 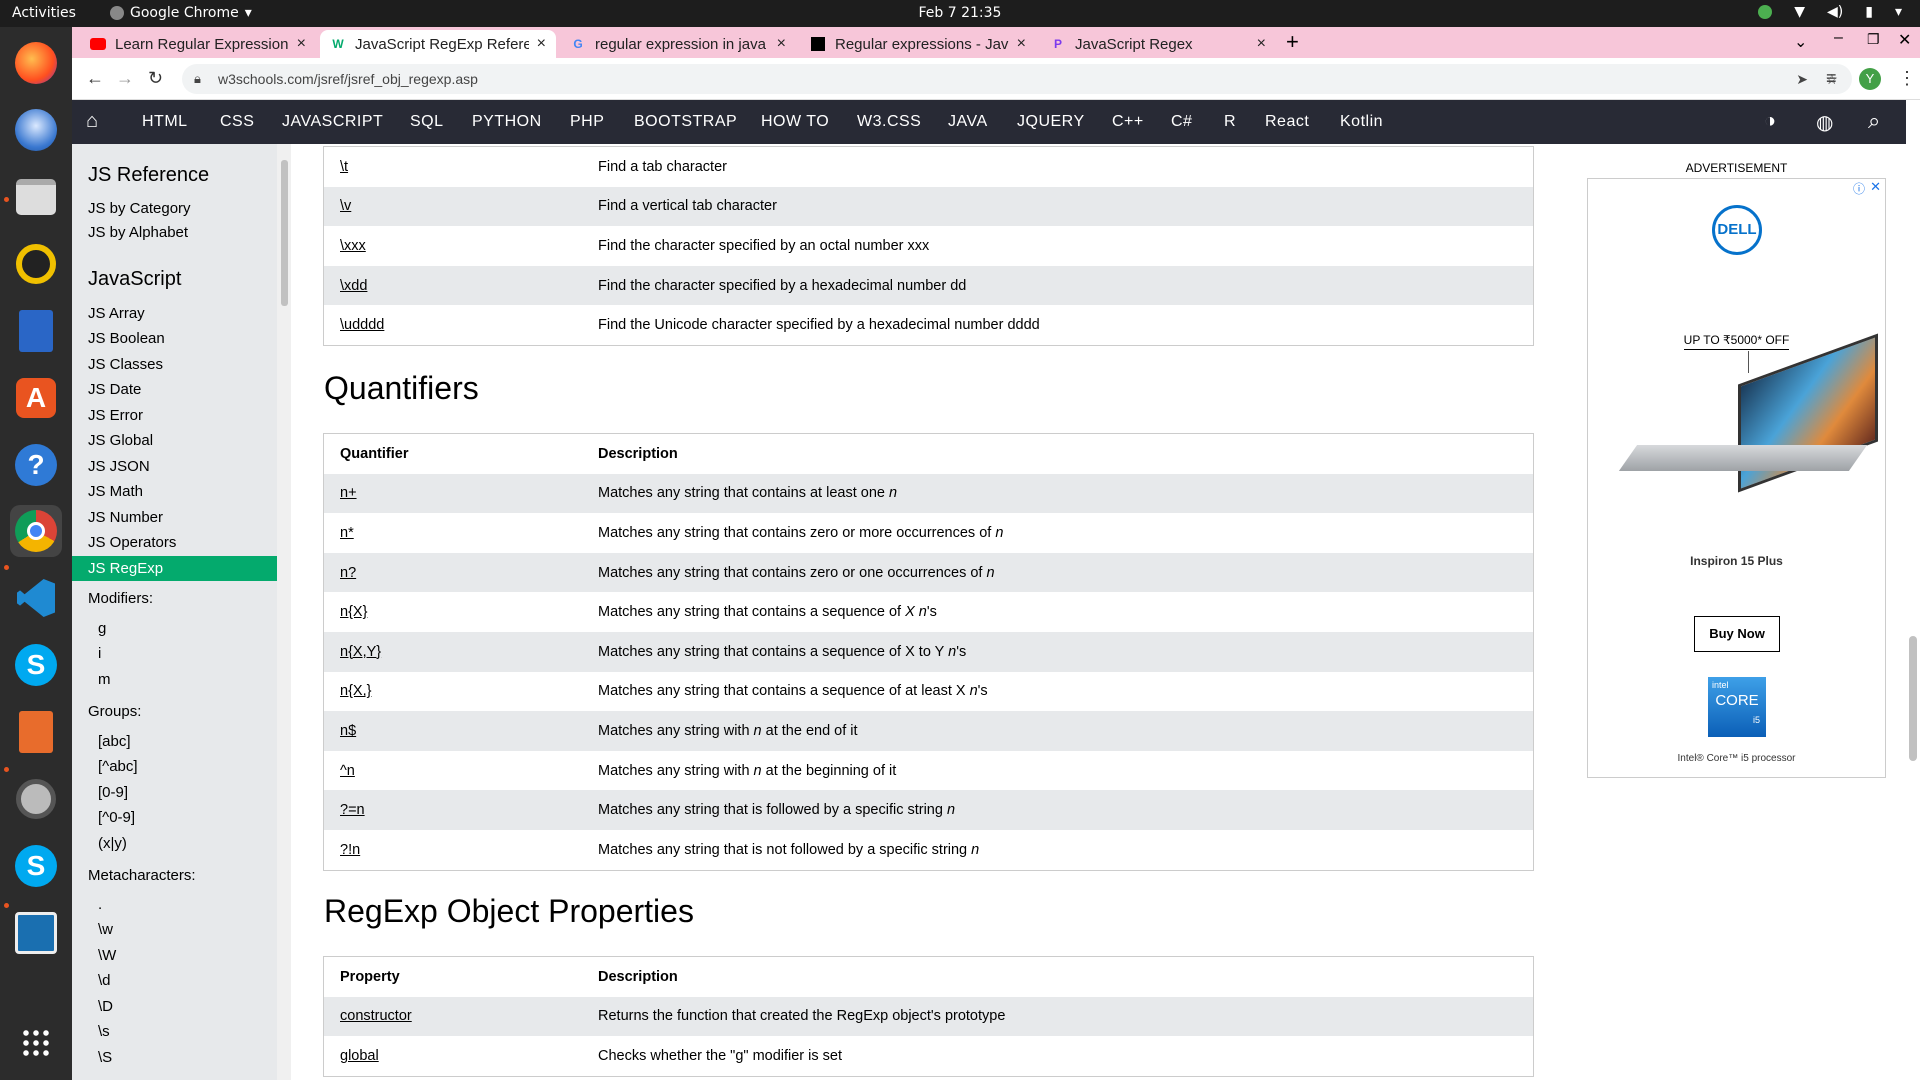 I want to click on tab-mdn-regex: Regular expressions - Jav ×, so click(x=918, y=44).